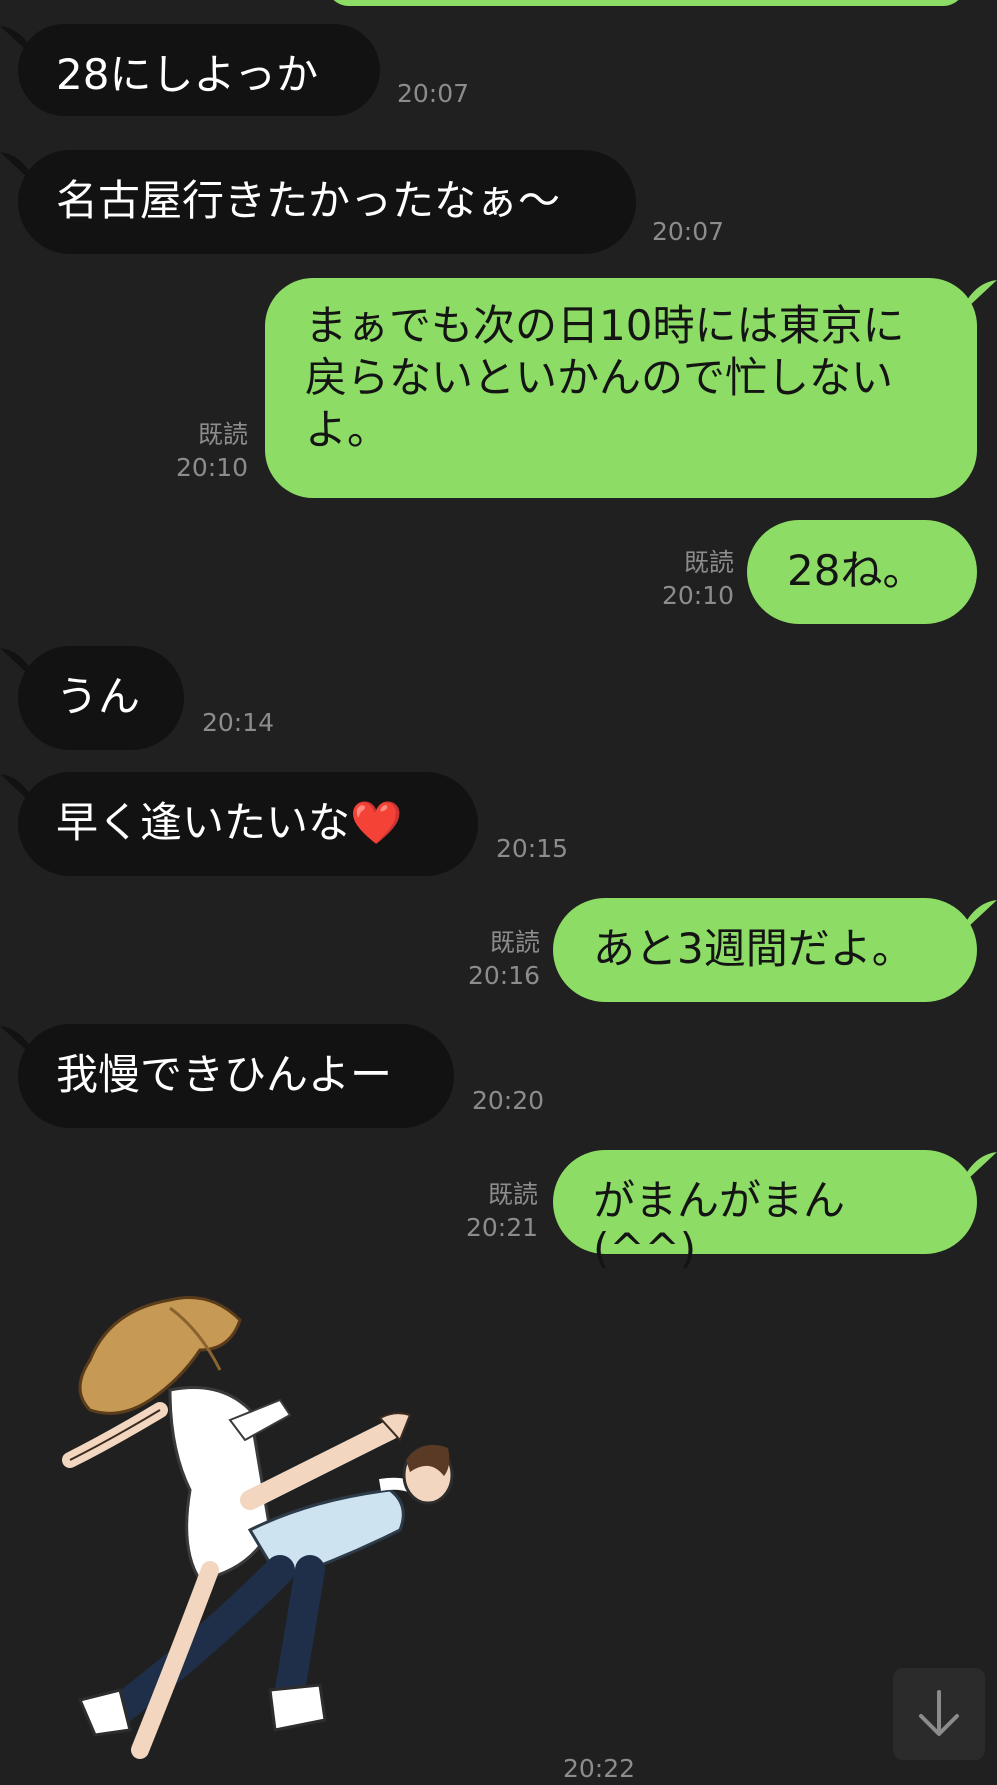  Describe the element at coordinates (503, 975) in the screenshot. I see `message-time: 20:16` at that location.